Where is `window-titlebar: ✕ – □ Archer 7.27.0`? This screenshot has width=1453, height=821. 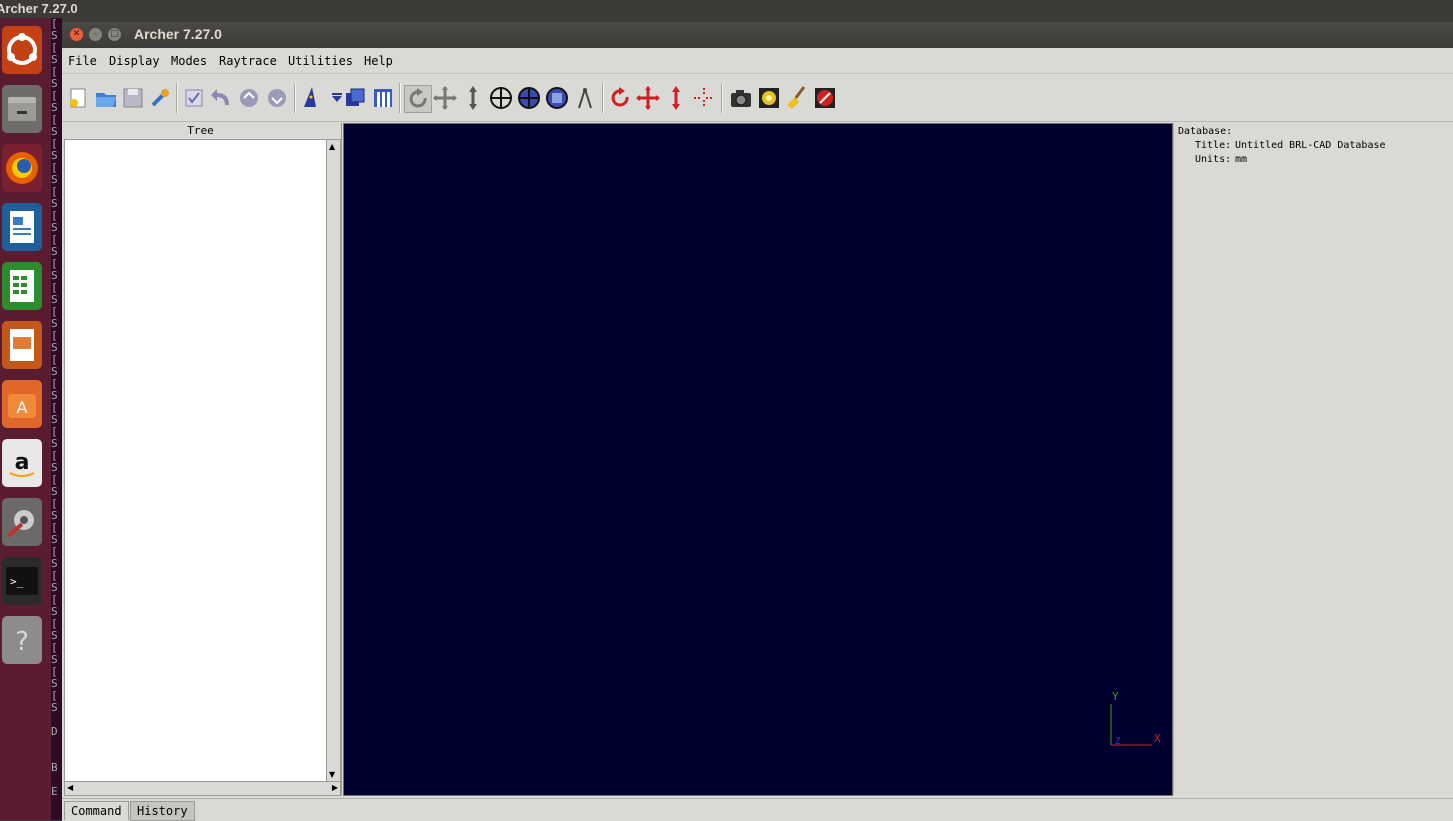
window-titlebar: ✕ – □ Archer 7.27.0 is located at coordinates (757, 35).